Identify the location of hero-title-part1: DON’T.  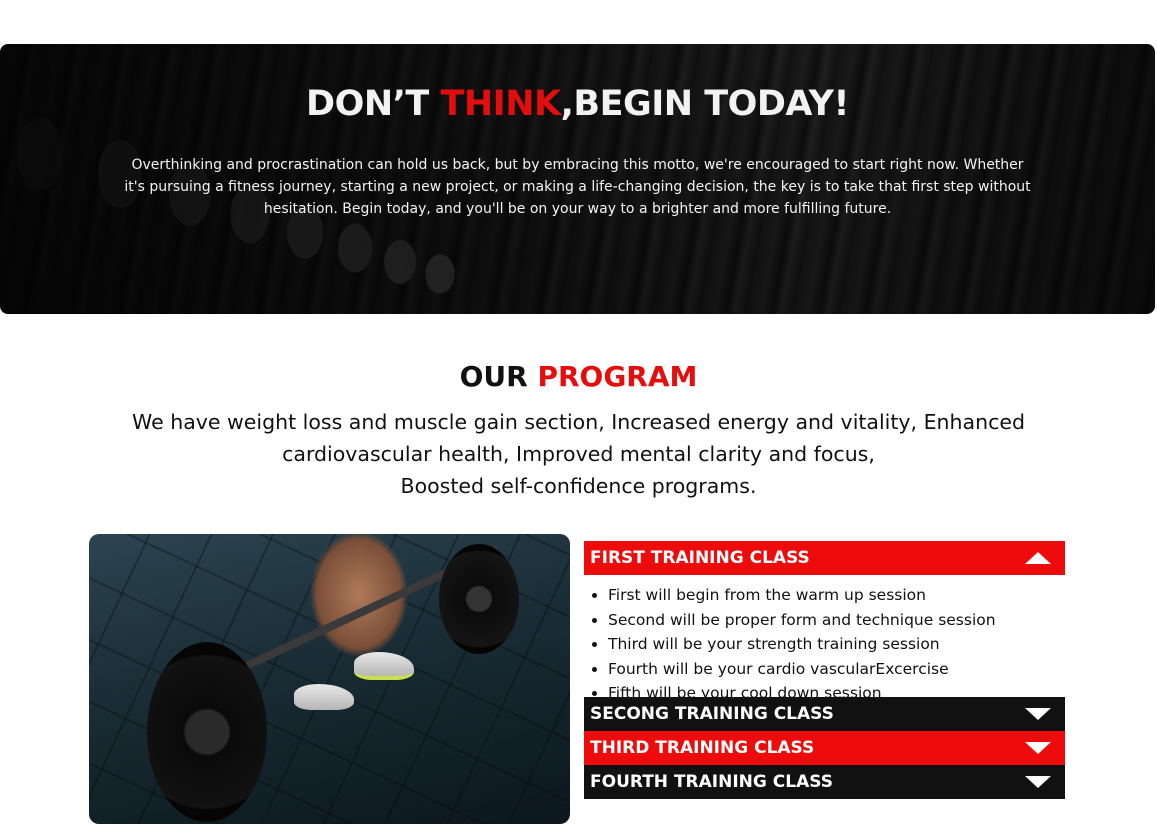
(373, 104).